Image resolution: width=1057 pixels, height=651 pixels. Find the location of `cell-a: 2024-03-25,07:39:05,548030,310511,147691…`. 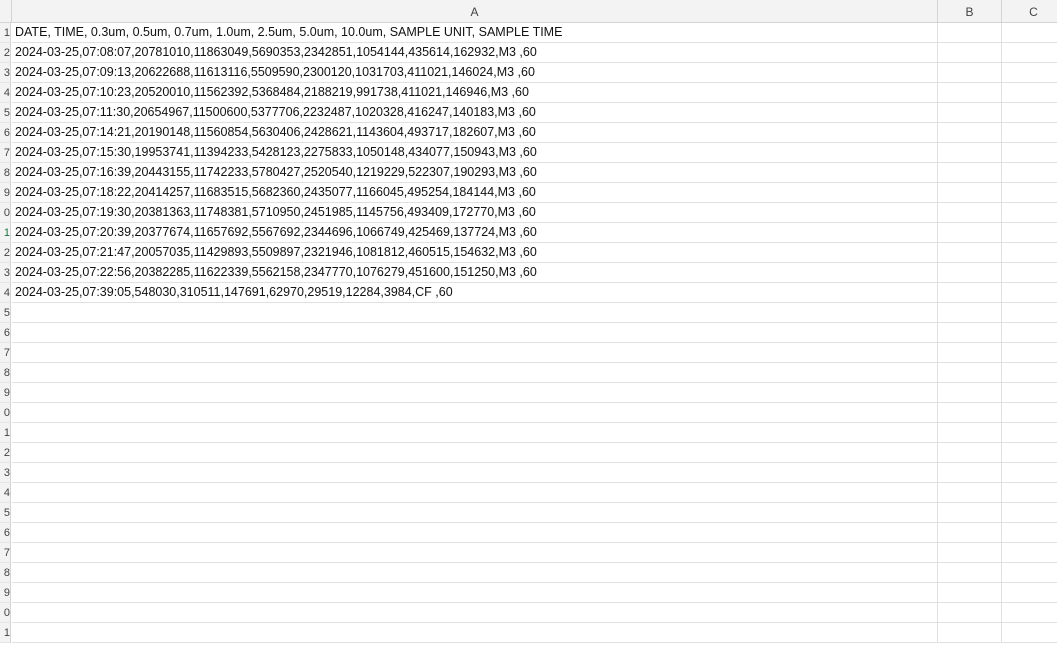

cell-a: 2024-03-25,07:39:05,548030,310511,147691… is located at coordinates (475, 292).